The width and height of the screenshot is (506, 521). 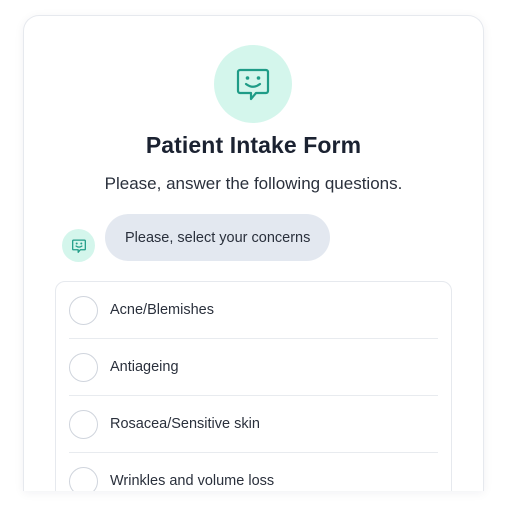 What do you see at coordinates (162, 310) in the screenshot?
I see `option-label: Acne/Blemishes` at bounding box center [162, 310].